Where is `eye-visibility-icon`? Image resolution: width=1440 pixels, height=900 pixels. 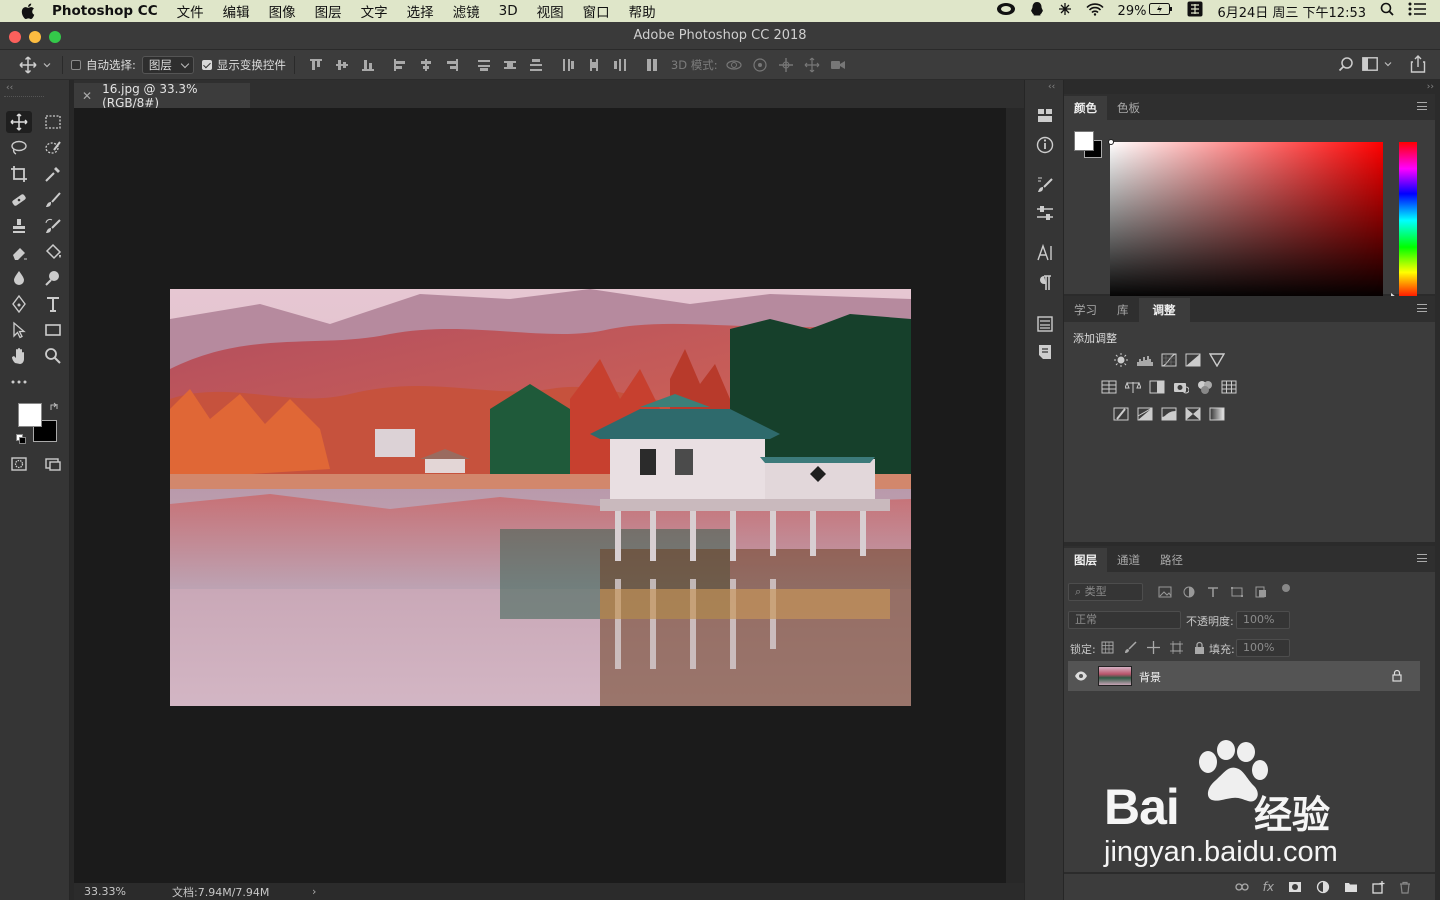 eye-visibility-icon is located at coordinates (1081, 676).